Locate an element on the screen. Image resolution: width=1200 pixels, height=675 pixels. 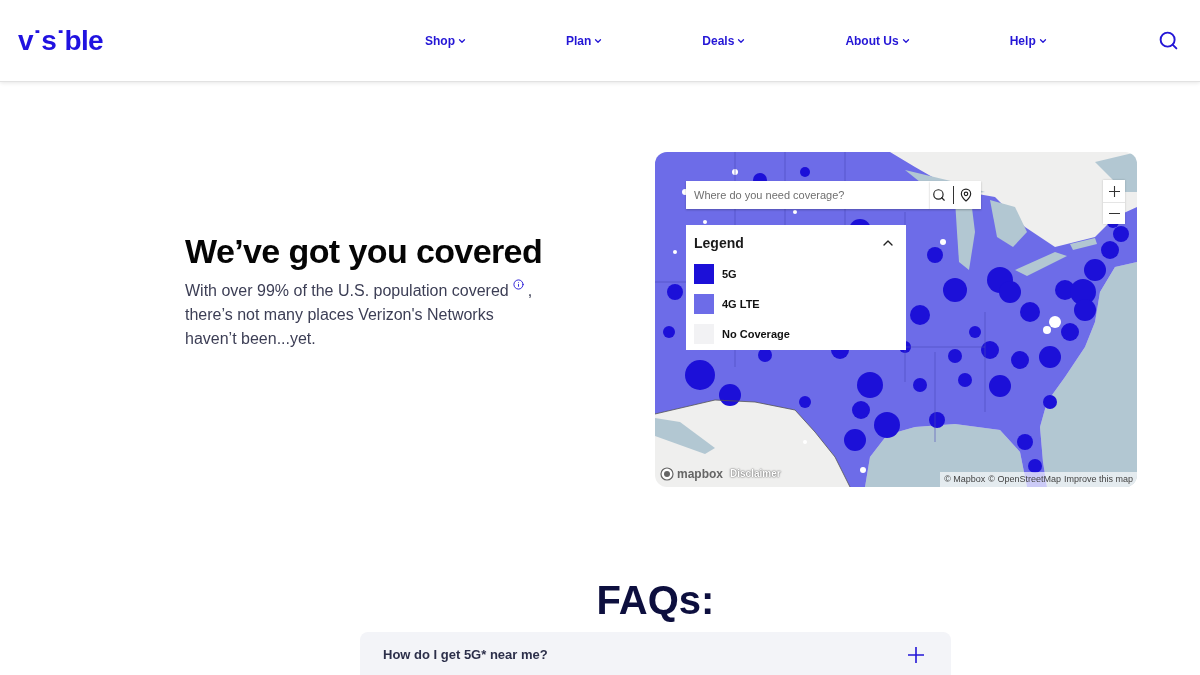
hero-heading: We’ve got you covered is located at coordinates (364, 251).